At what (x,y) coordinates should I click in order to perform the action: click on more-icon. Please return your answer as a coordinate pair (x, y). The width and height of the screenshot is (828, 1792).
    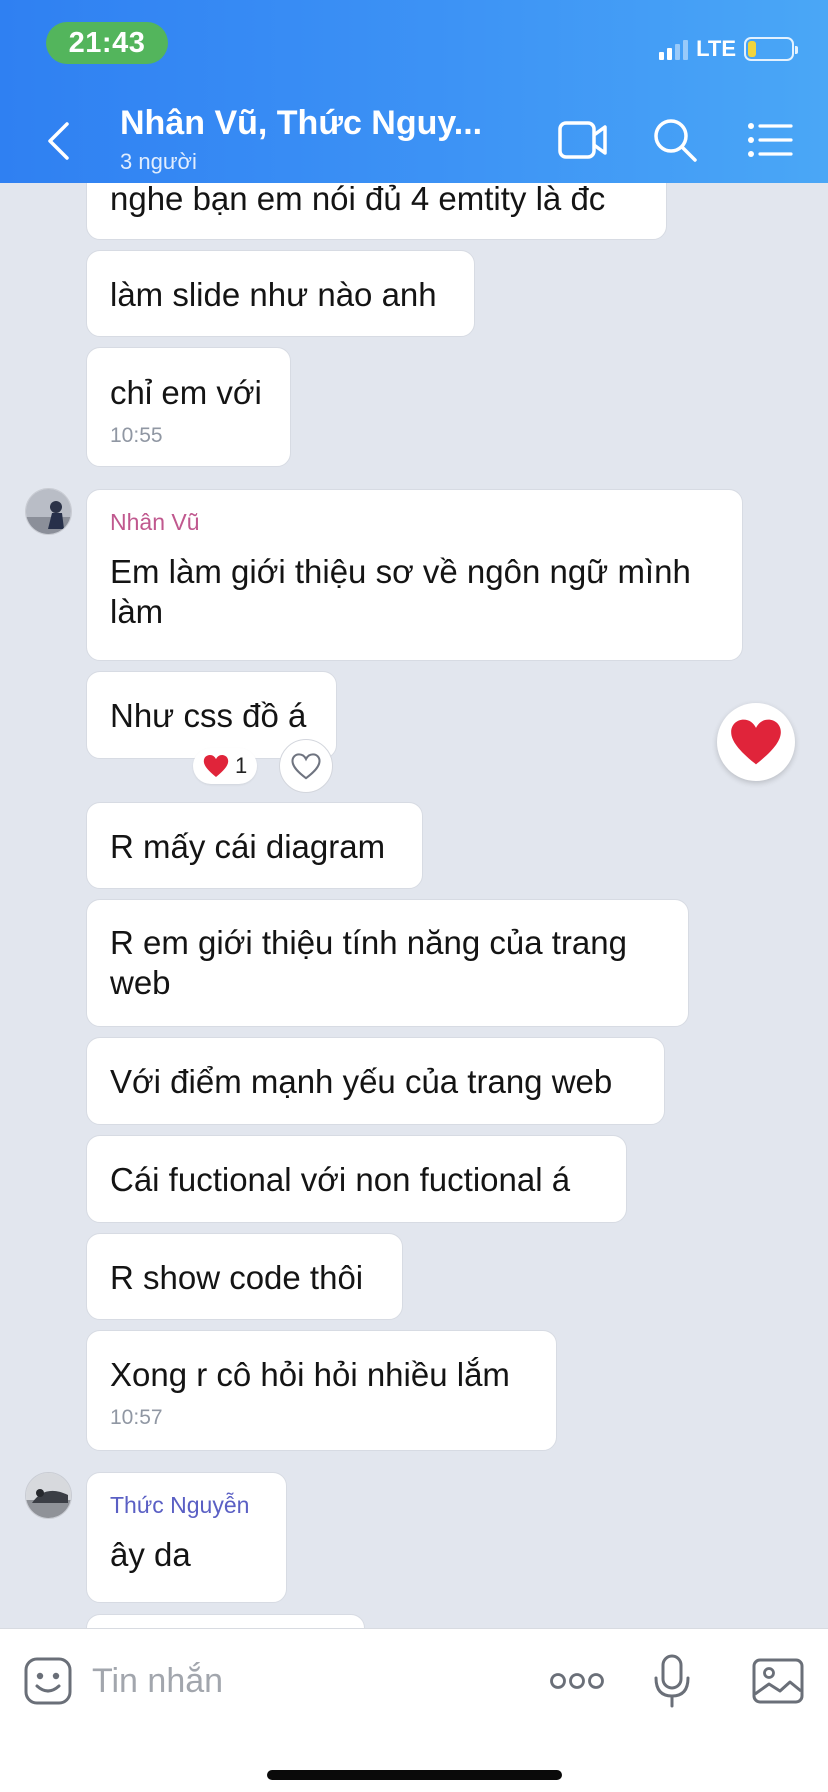
    Looking at the image, I should click on (577, 1681).